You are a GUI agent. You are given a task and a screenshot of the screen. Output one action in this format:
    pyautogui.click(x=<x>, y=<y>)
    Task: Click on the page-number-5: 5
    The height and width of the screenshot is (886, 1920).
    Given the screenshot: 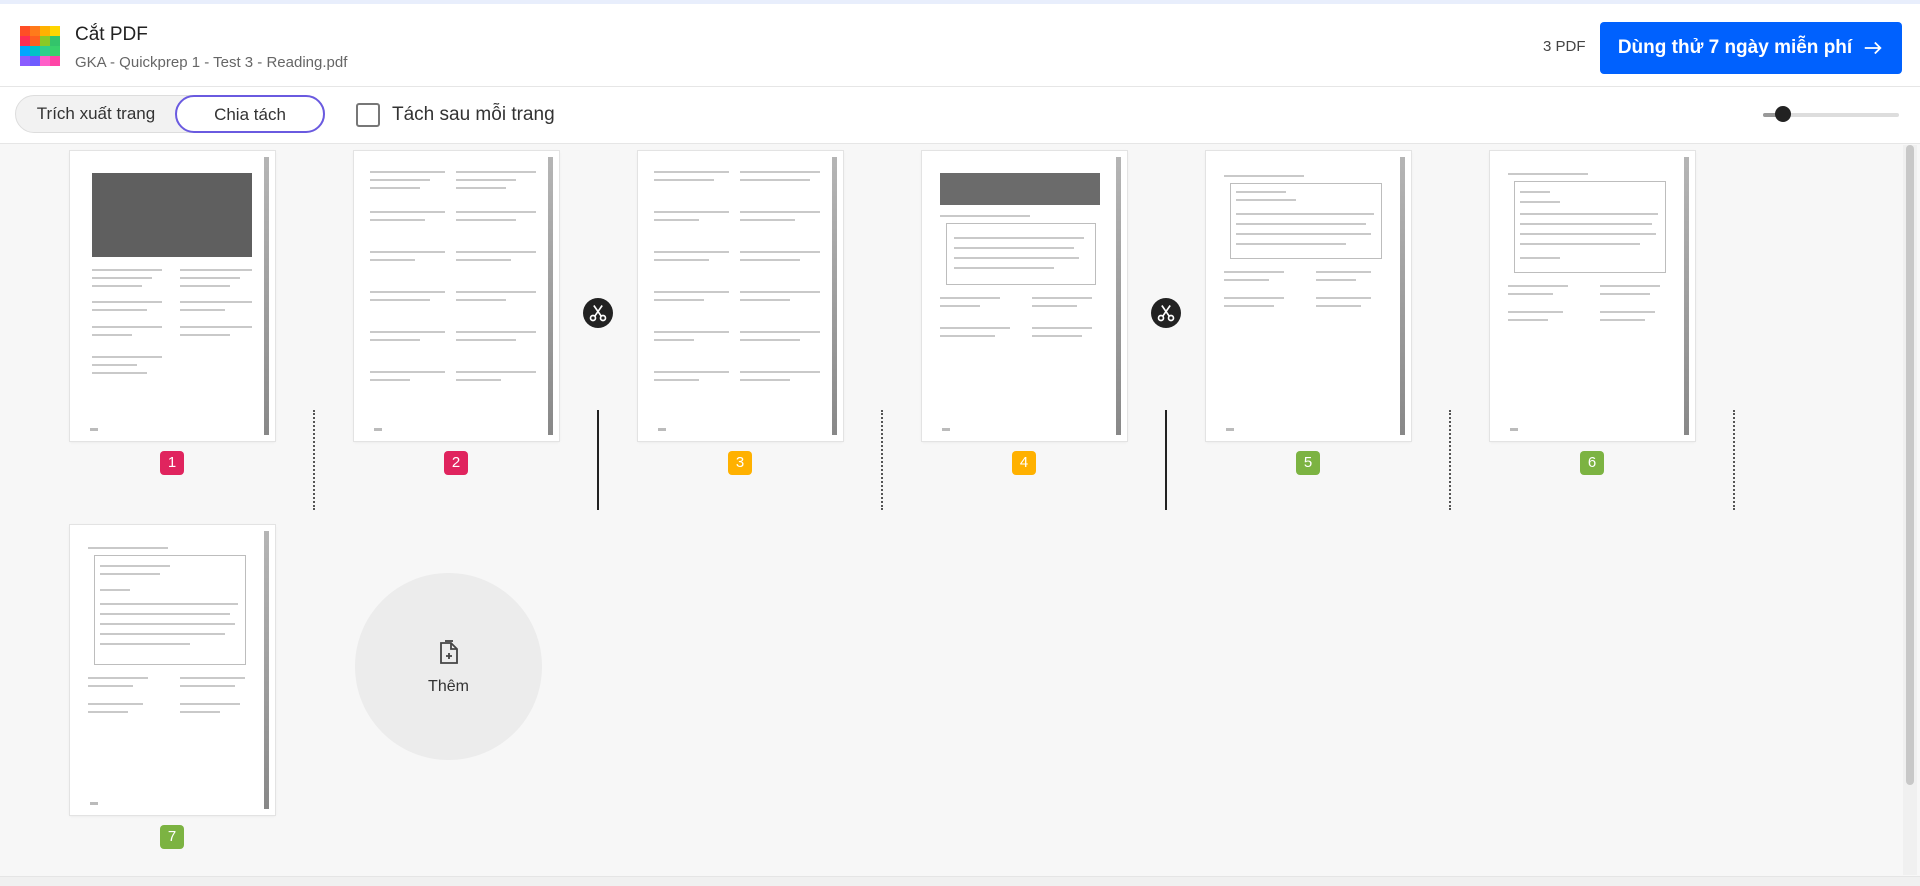 What is the action you would take?
    pyautogui.click(x=1308, y=463)
    